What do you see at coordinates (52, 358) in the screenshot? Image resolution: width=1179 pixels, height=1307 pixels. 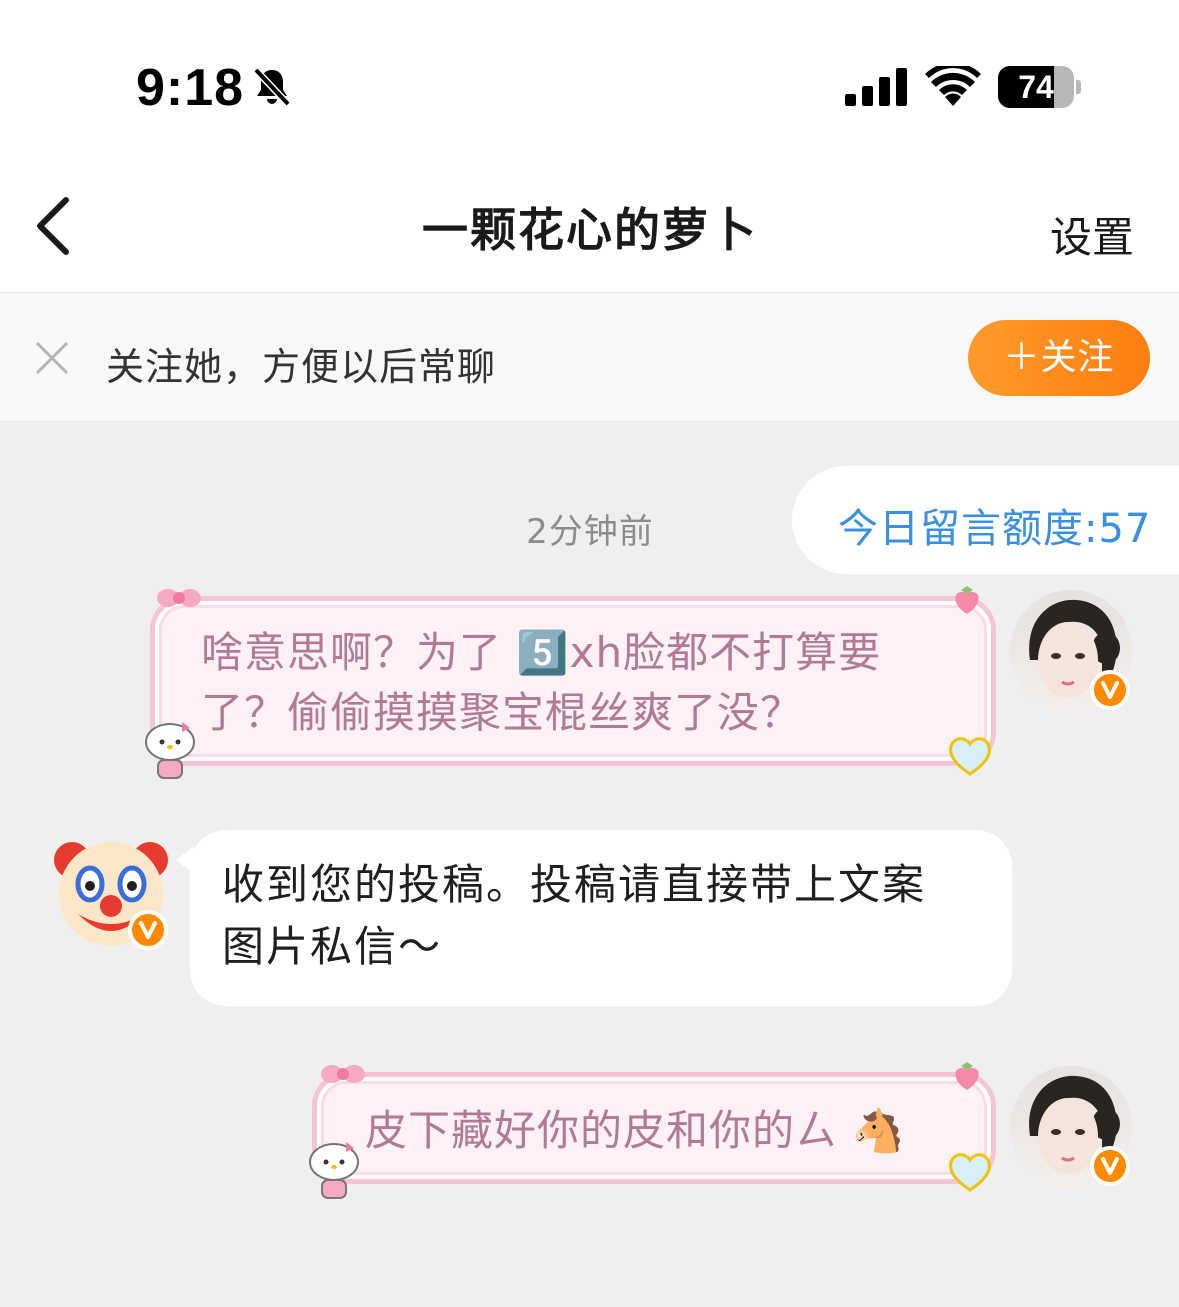 I see `close-icon` at bounding box center [52, 358].